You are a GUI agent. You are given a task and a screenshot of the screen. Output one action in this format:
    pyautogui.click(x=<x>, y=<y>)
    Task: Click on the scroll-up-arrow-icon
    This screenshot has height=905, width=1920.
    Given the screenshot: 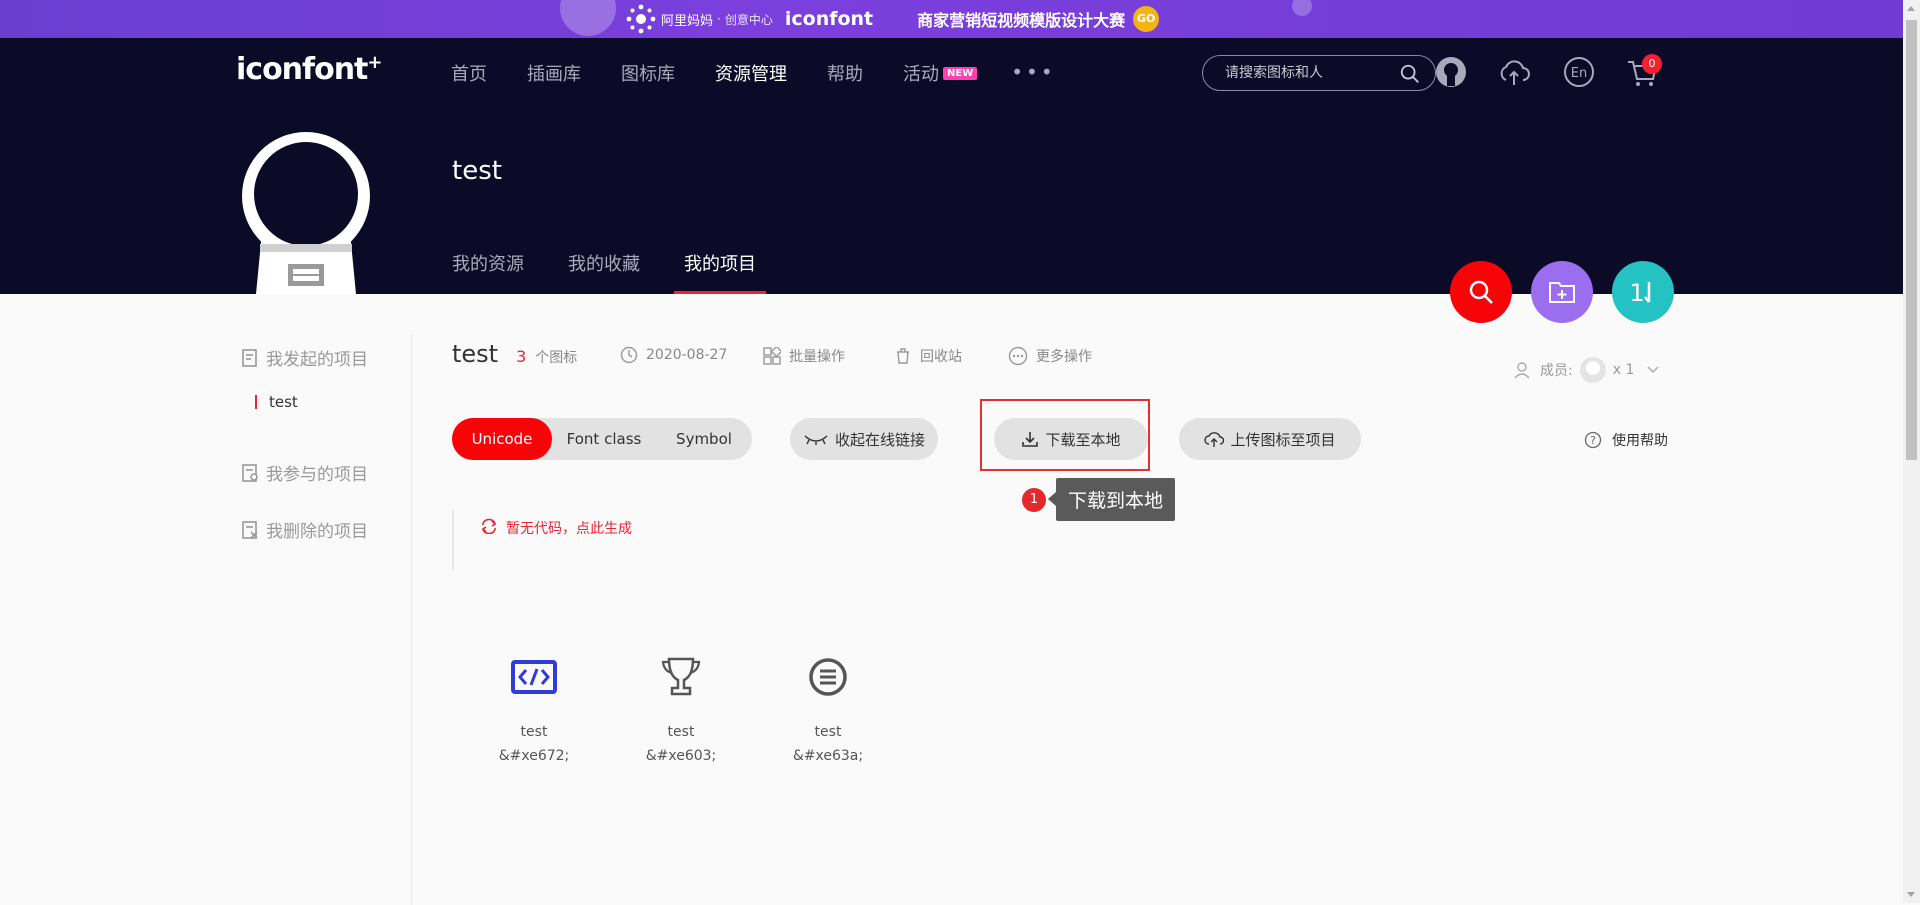 What is the action you would take?
    pyautogui.click(x=1911, y=8)
    